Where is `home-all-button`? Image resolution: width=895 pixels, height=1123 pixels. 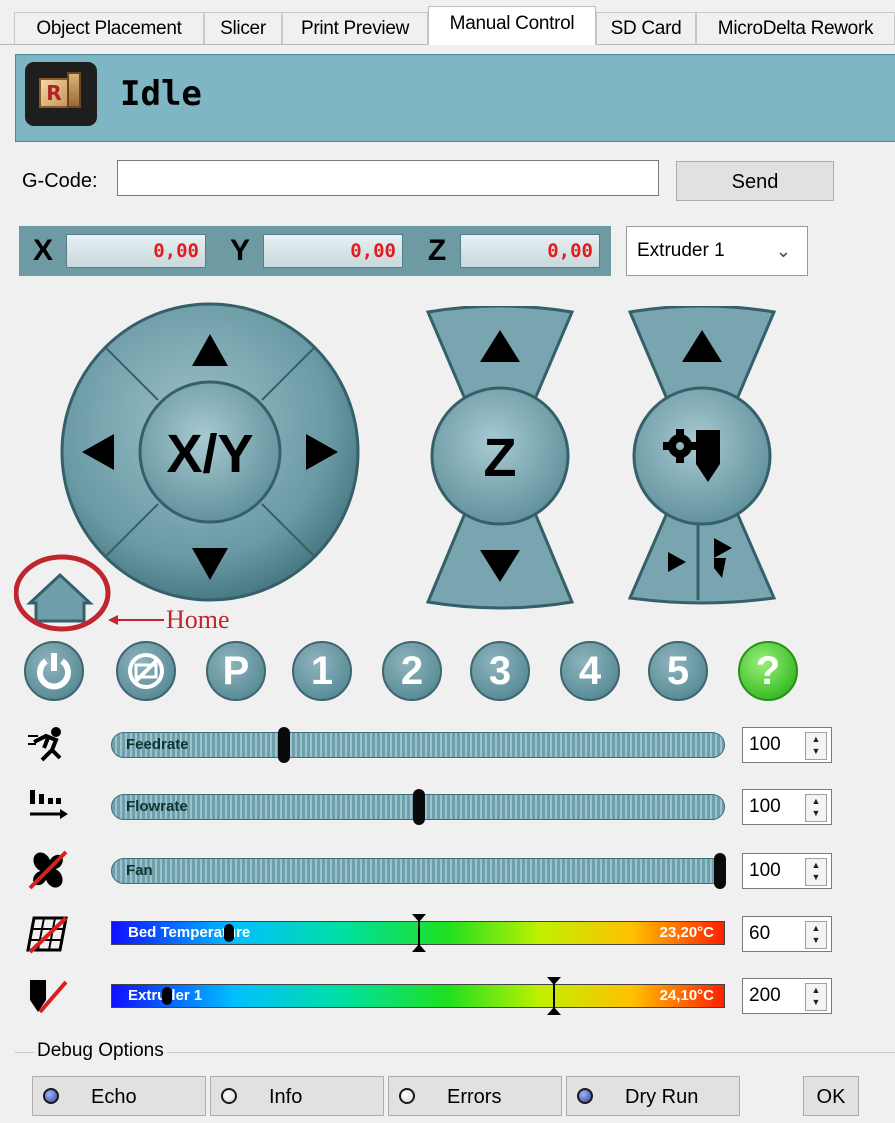
home-all-button is located at coordinates (60, 597).